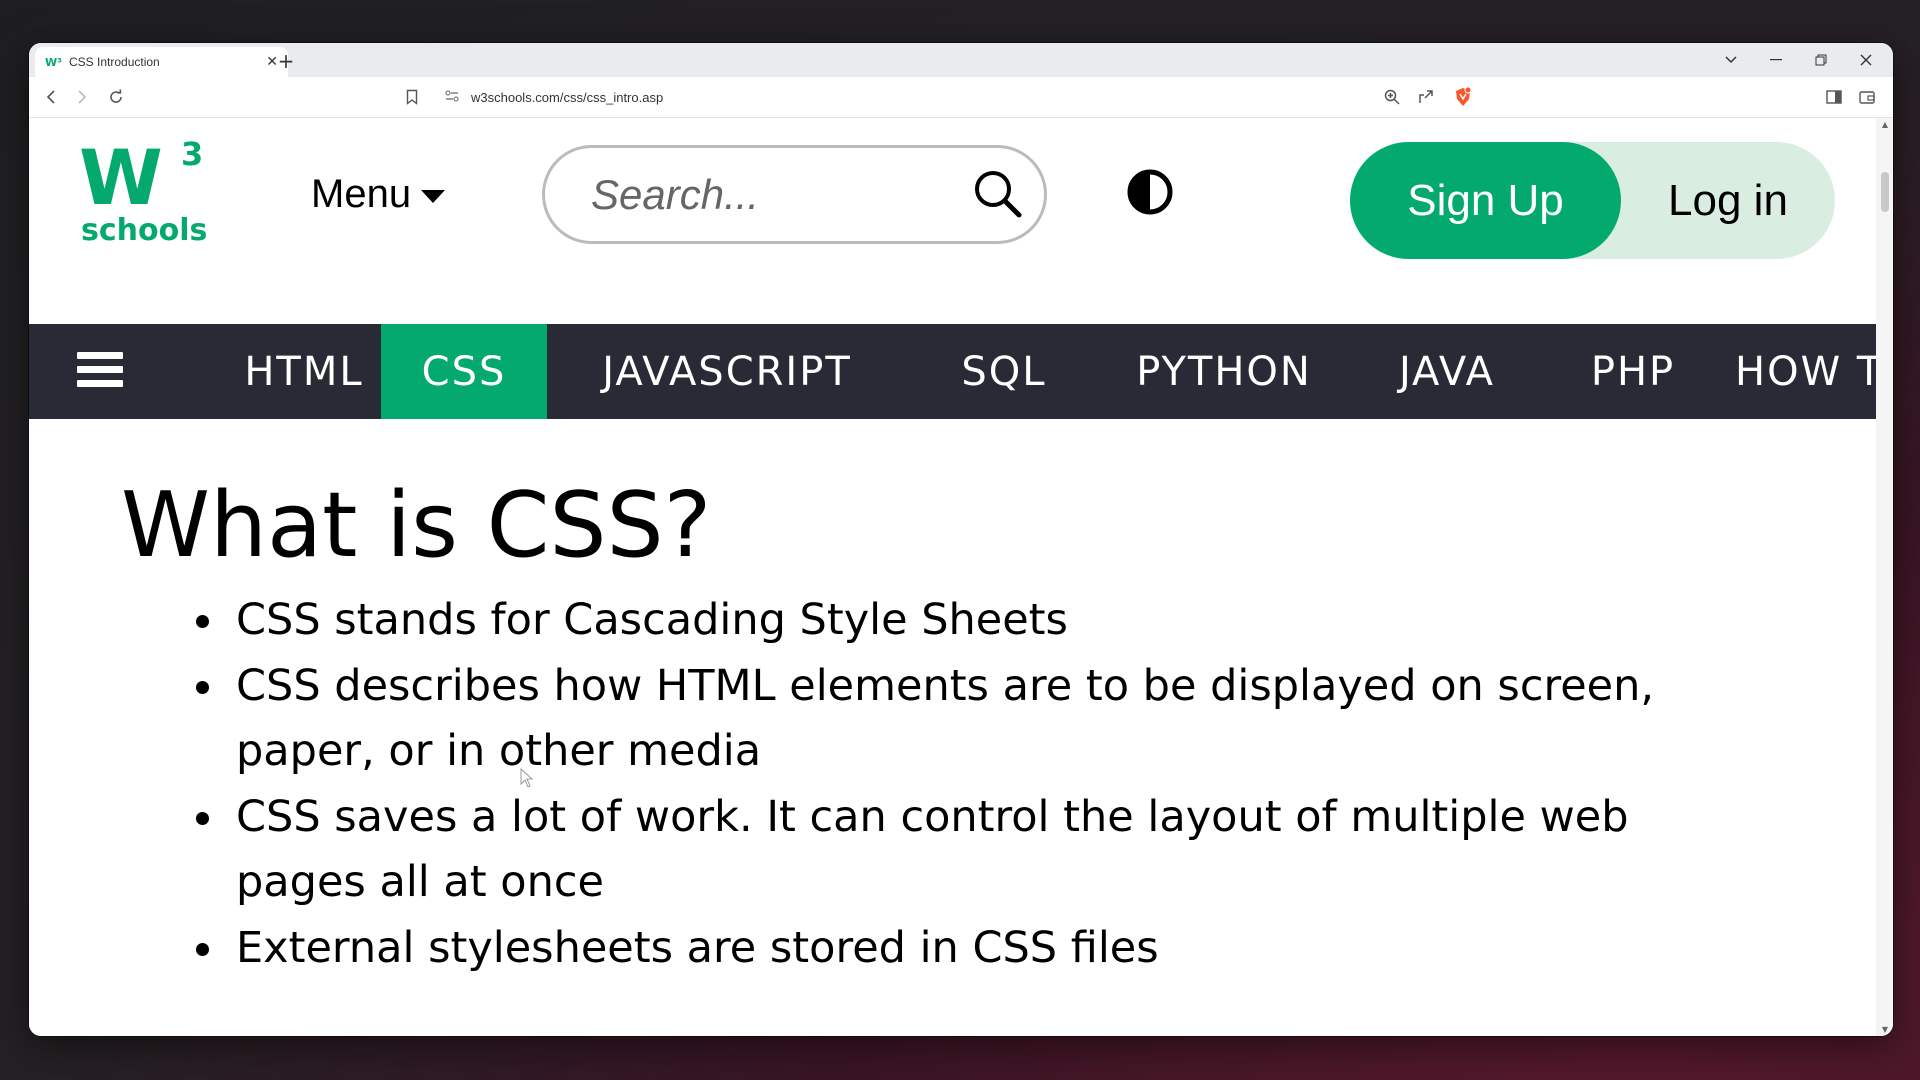 Image resolution: width=1920 pixels, height=1080 pixels. Describe the element at coordinates (121, 177) in the screenshot. I see `logo-mark: W` at that location.